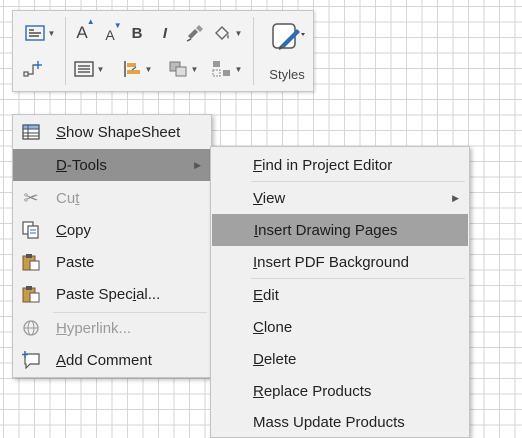  I want to click on menu-item-label: Cut, so click(68, 198).